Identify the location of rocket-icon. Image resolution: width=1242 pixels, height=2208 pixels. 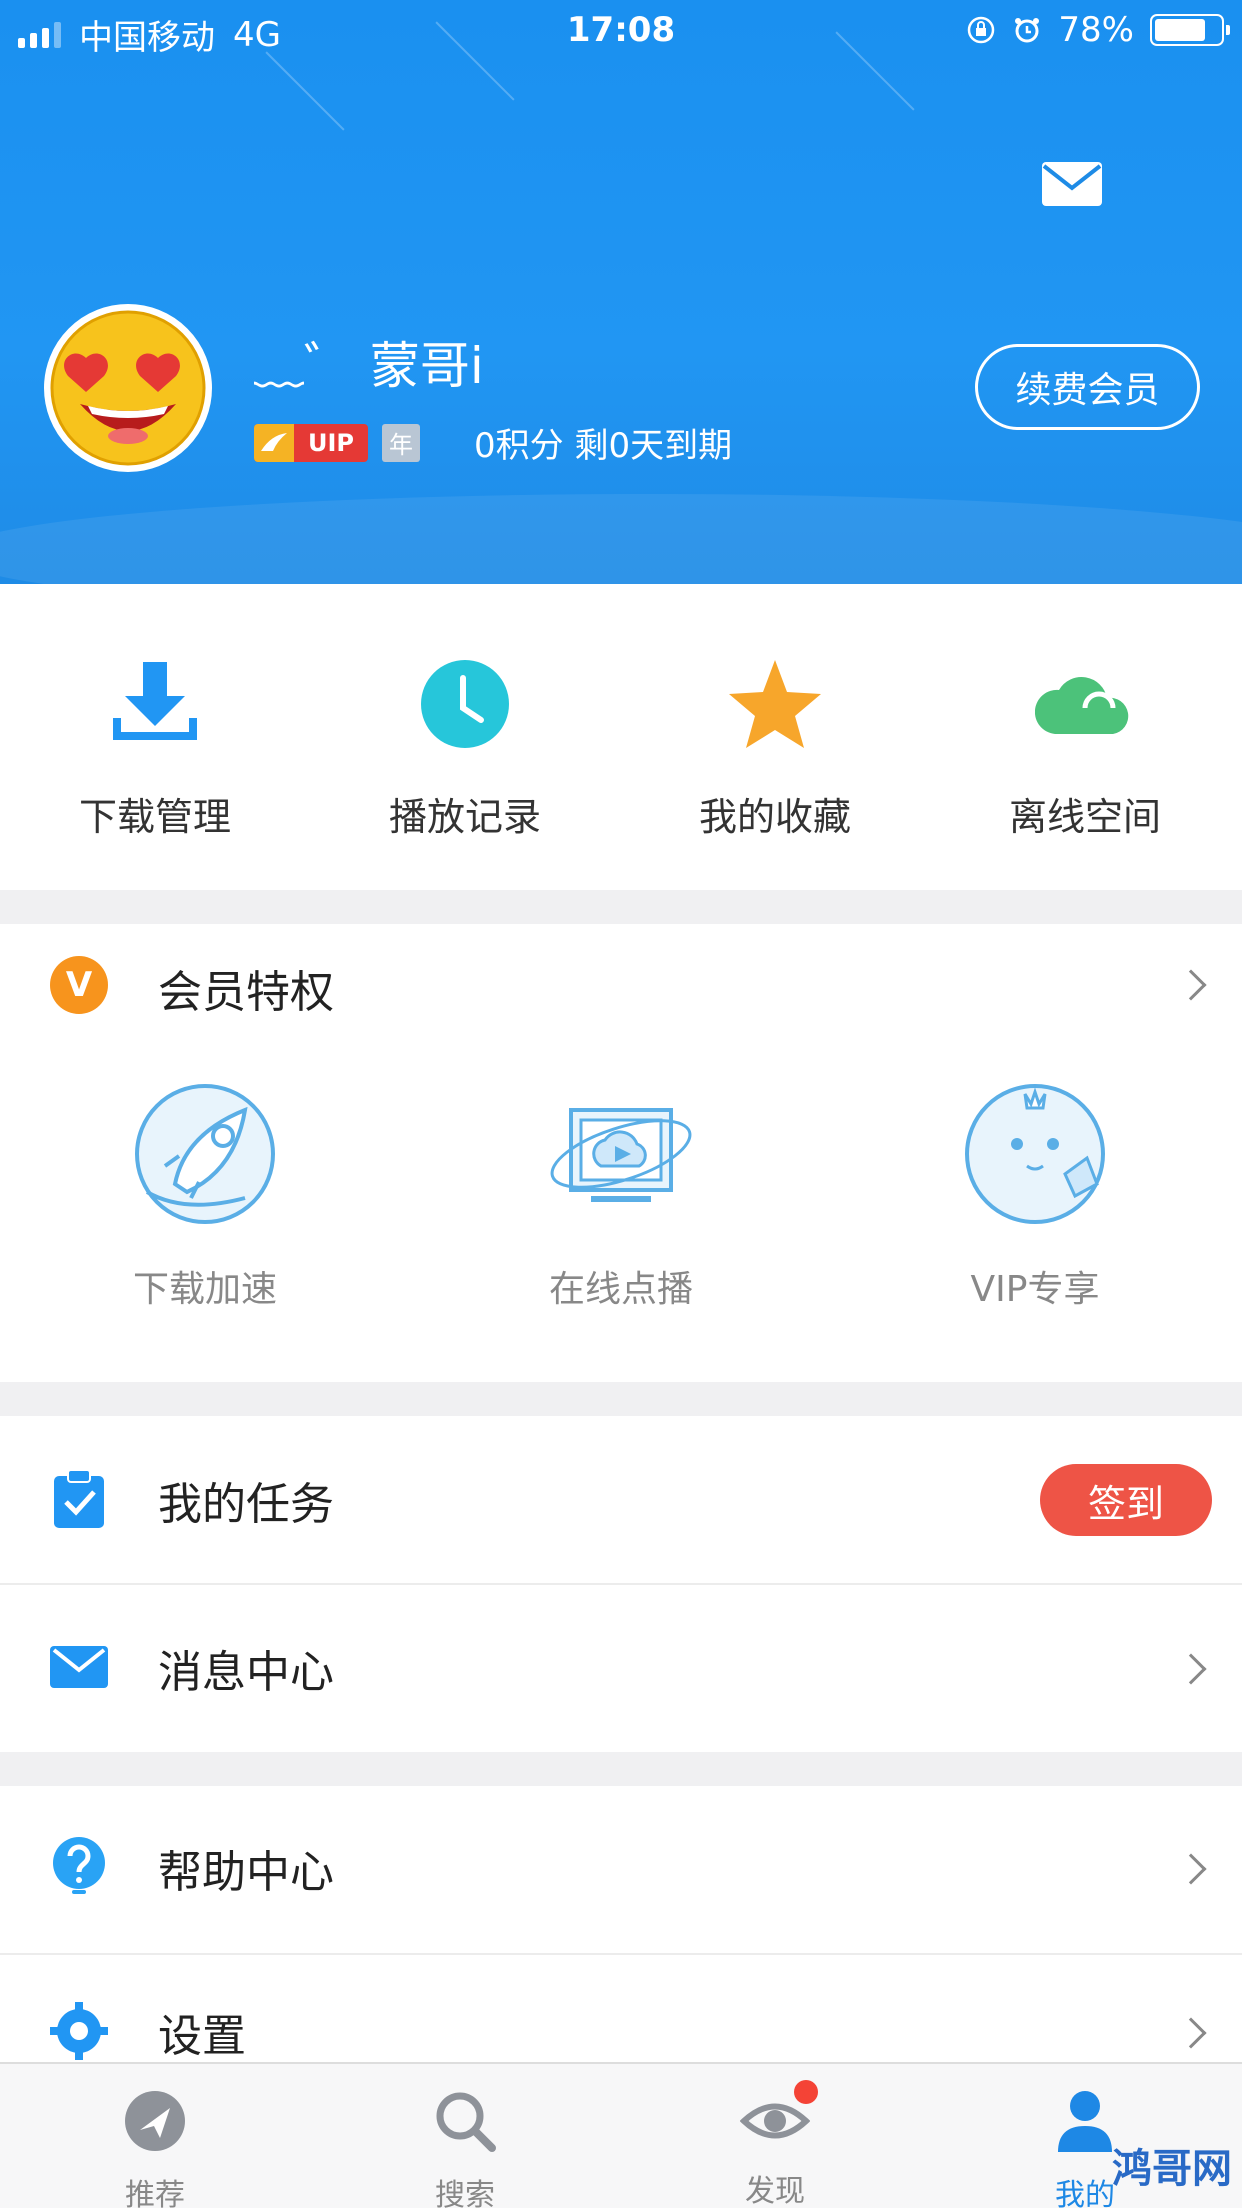
(205, 1154).